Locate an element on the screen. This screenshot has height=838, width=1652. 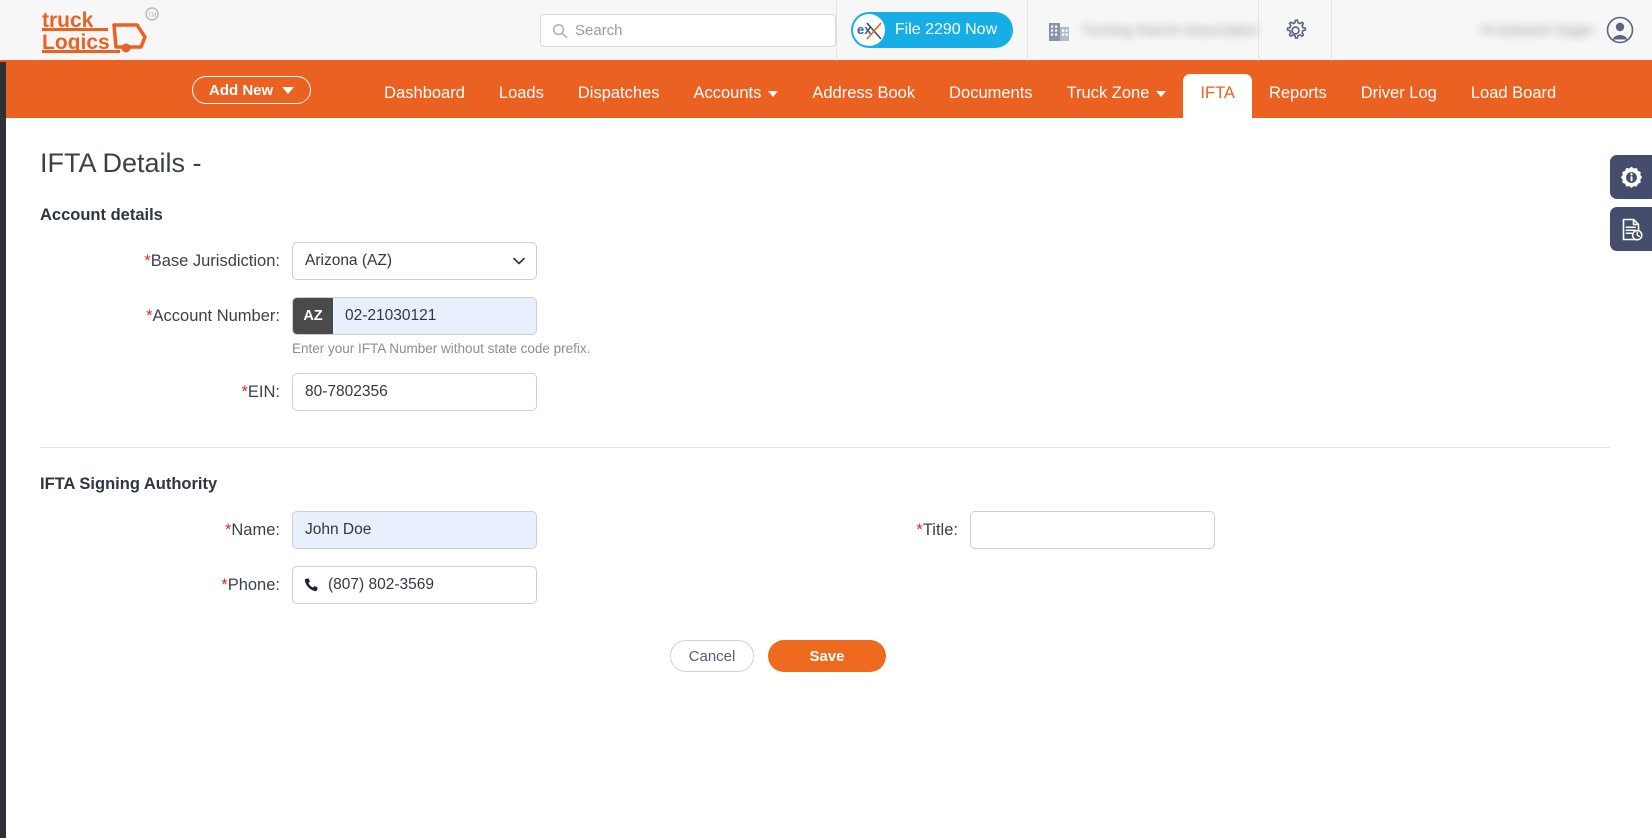
nav-label: Load Board is located at coordinates (1513, 92).